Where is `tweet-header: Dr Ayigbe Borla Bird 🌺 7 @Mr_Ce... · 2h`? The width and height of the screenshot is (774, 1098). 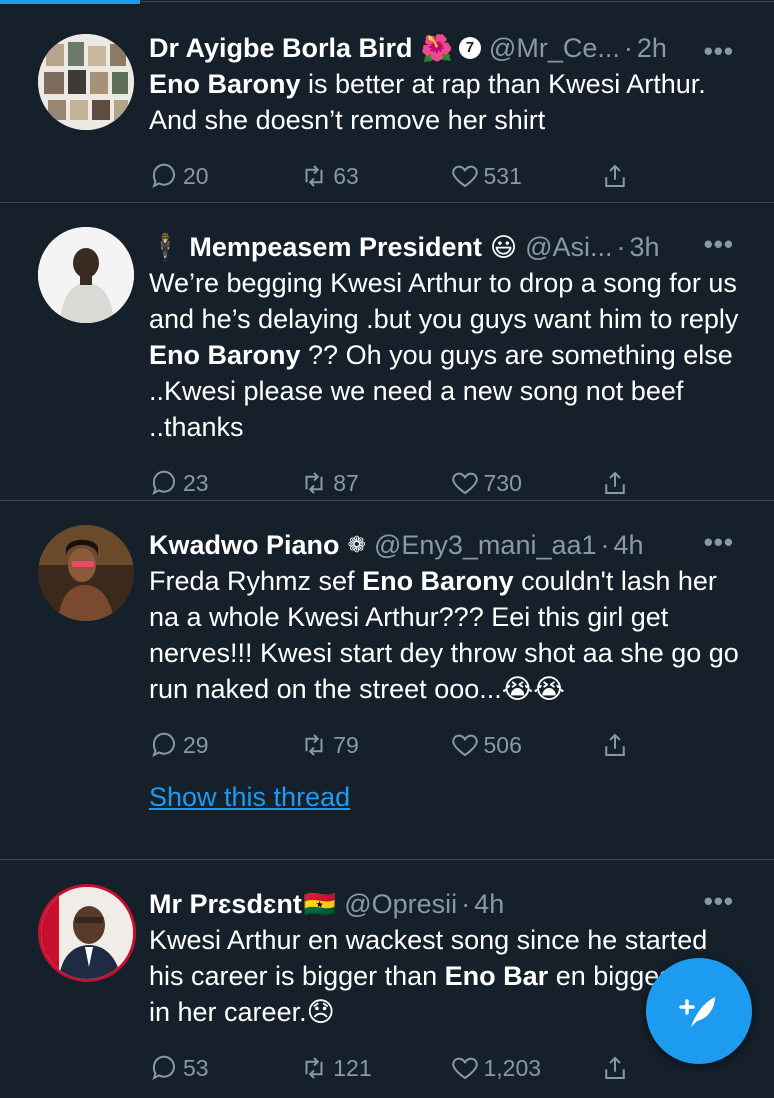
tweet-header: Dr Ayigbe Borla Bird 🌺 7 @Mr_Ce... · 2h is located at coordinates (449, 48).